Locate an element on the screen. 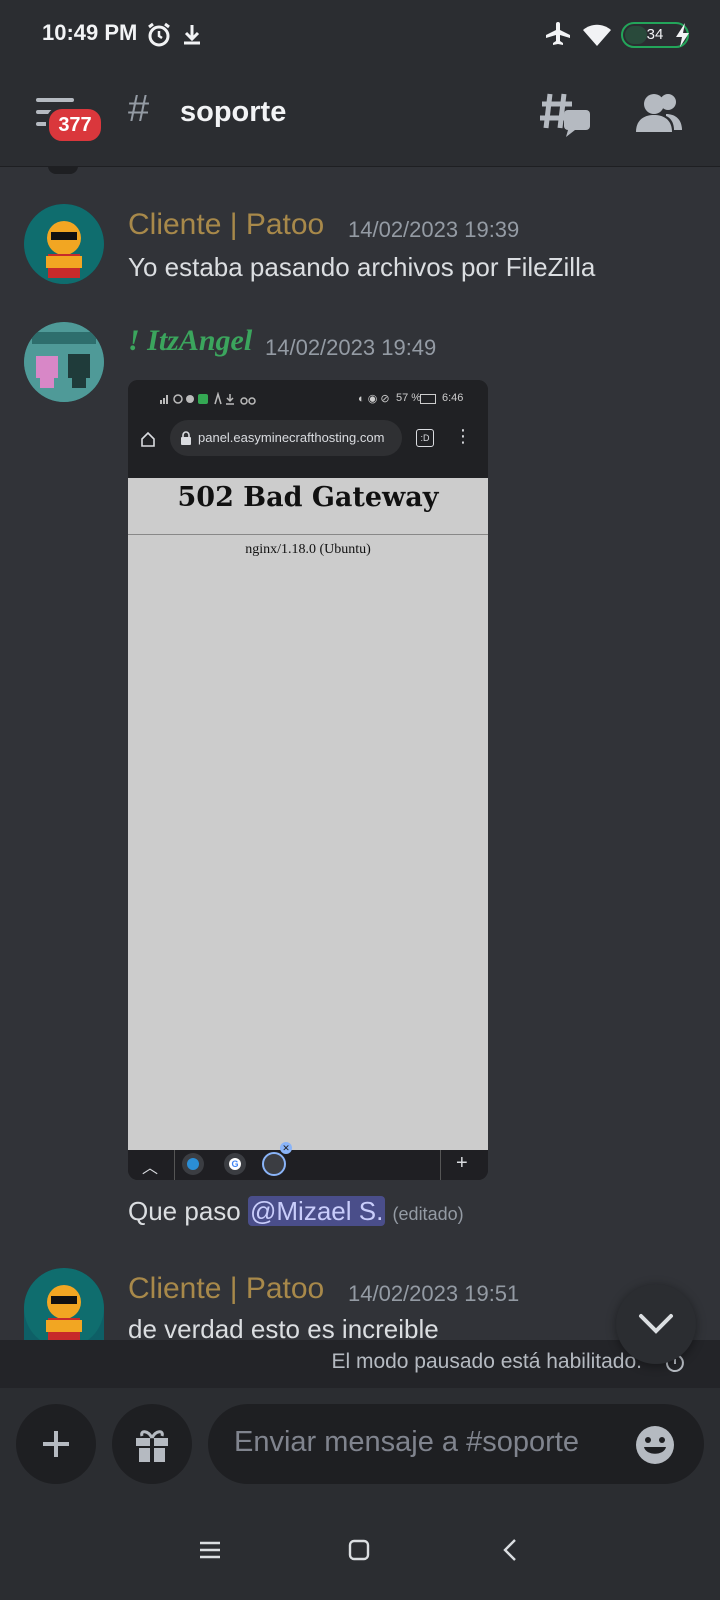 The image size is (720, 1600). message-text: Que paso @Mizael S. (editado) is located at coordinates (296, 1211).